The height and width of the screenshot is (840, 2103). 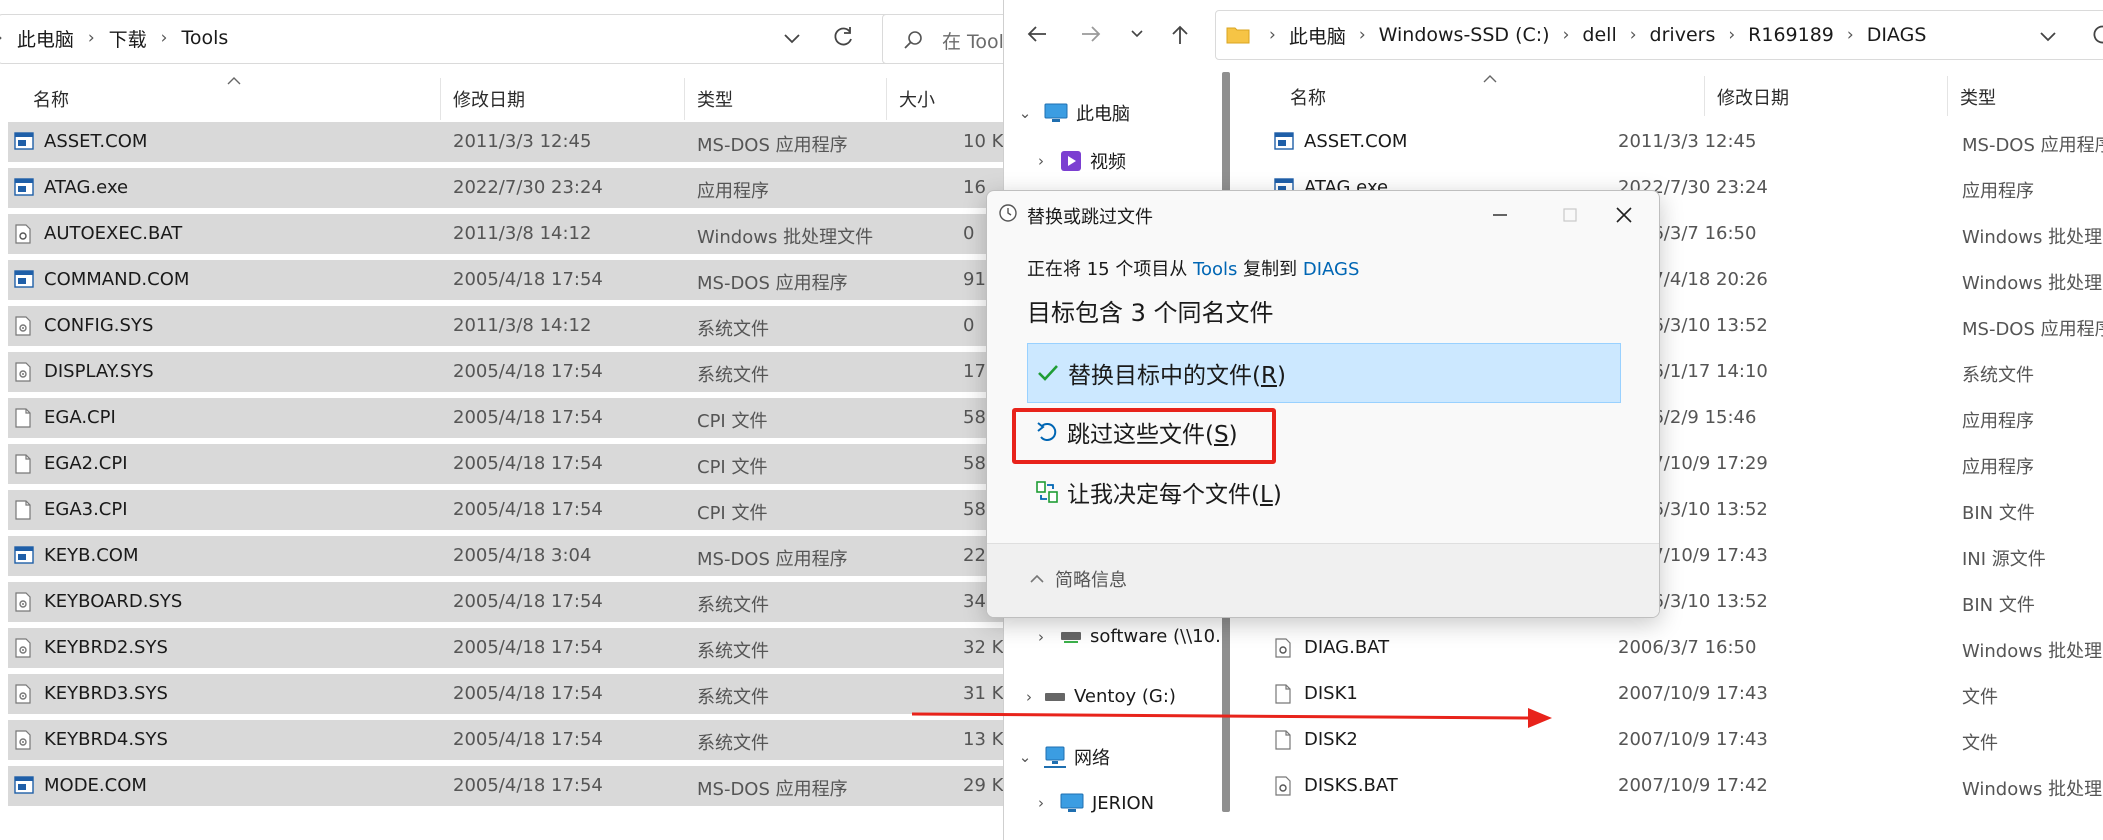 I want to click on access-key: R, so click(x=1268, y=376).